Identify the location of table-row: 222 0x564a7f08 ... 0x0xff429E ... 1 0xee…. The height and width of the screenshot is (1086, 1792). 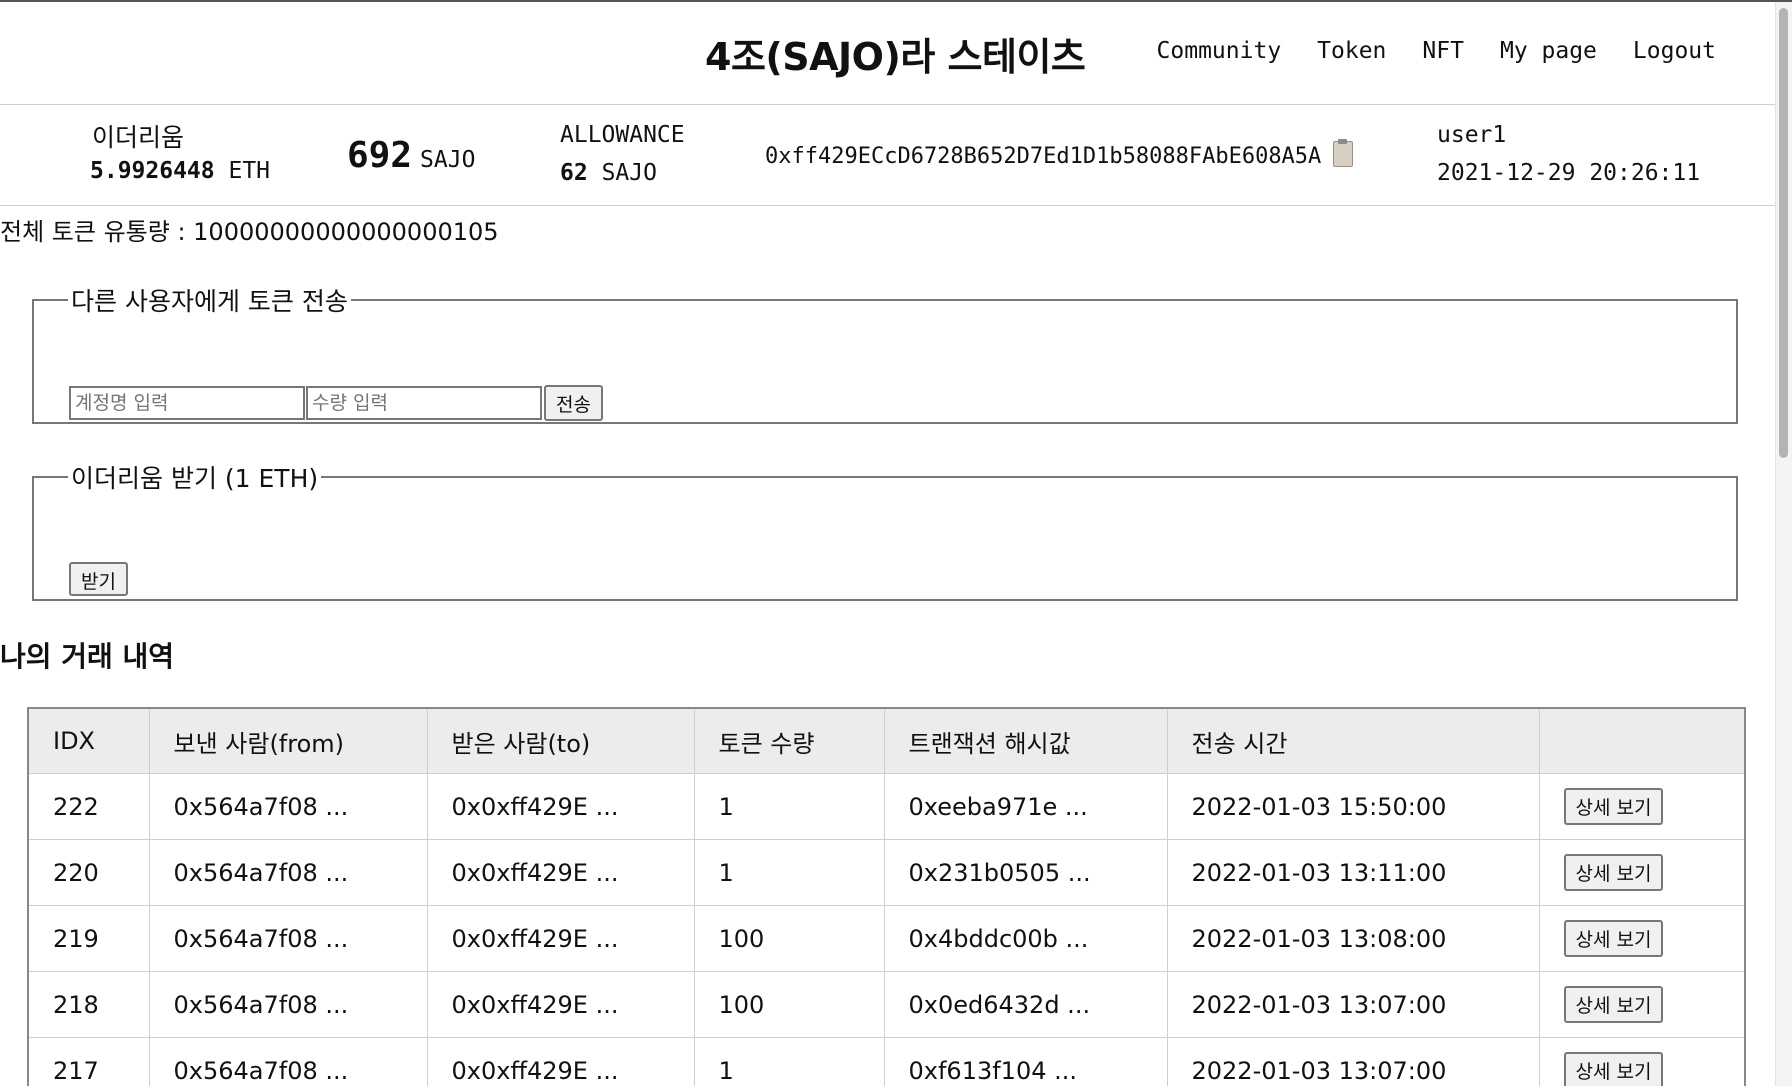
(886, 807).